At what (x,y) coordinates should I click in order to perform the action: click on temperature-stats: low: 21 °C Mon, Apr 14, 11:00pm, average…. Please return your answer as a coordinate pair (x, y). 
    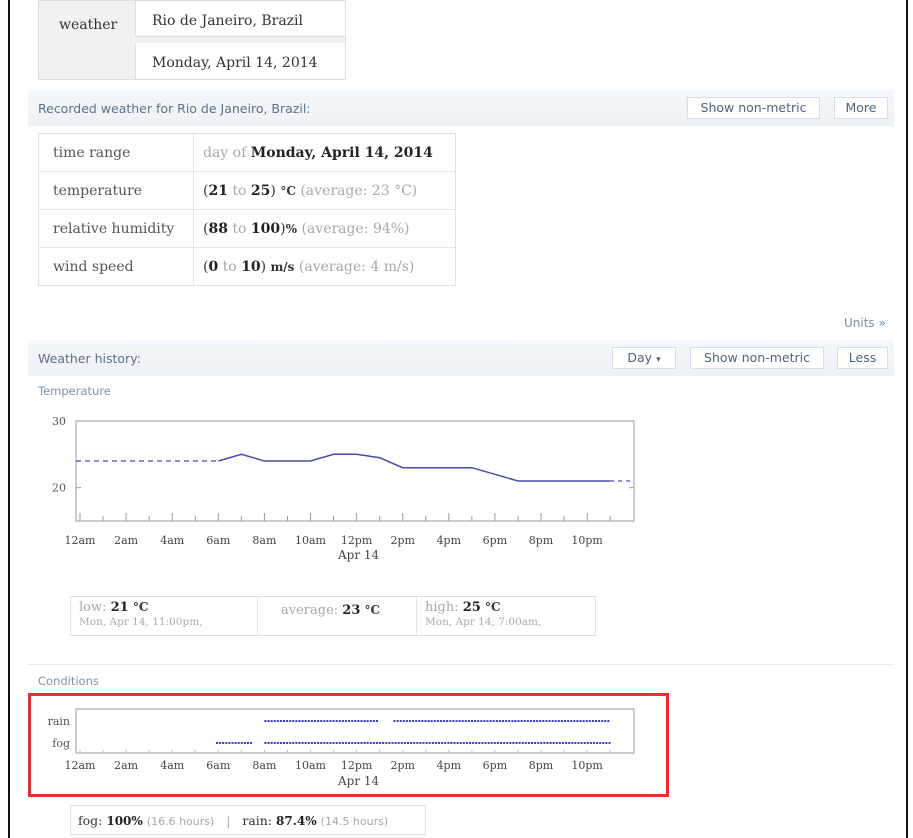
    Looking at the image, I should click on (333, 616).